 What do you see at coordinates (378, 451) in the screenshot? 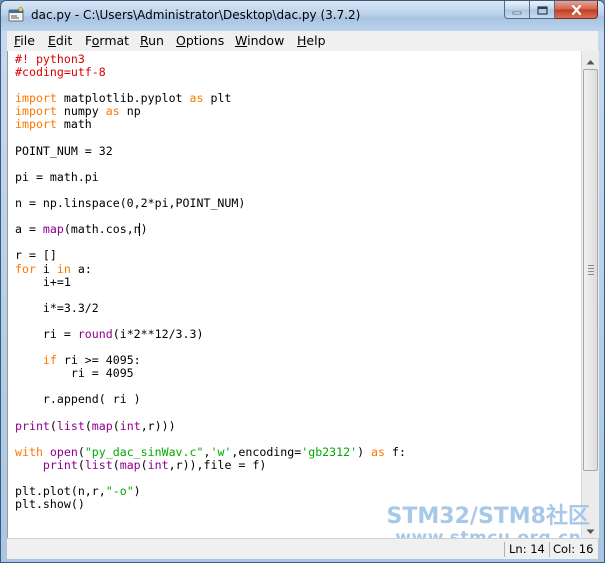
I see `code-token: as` at bounding box center [378, 451].